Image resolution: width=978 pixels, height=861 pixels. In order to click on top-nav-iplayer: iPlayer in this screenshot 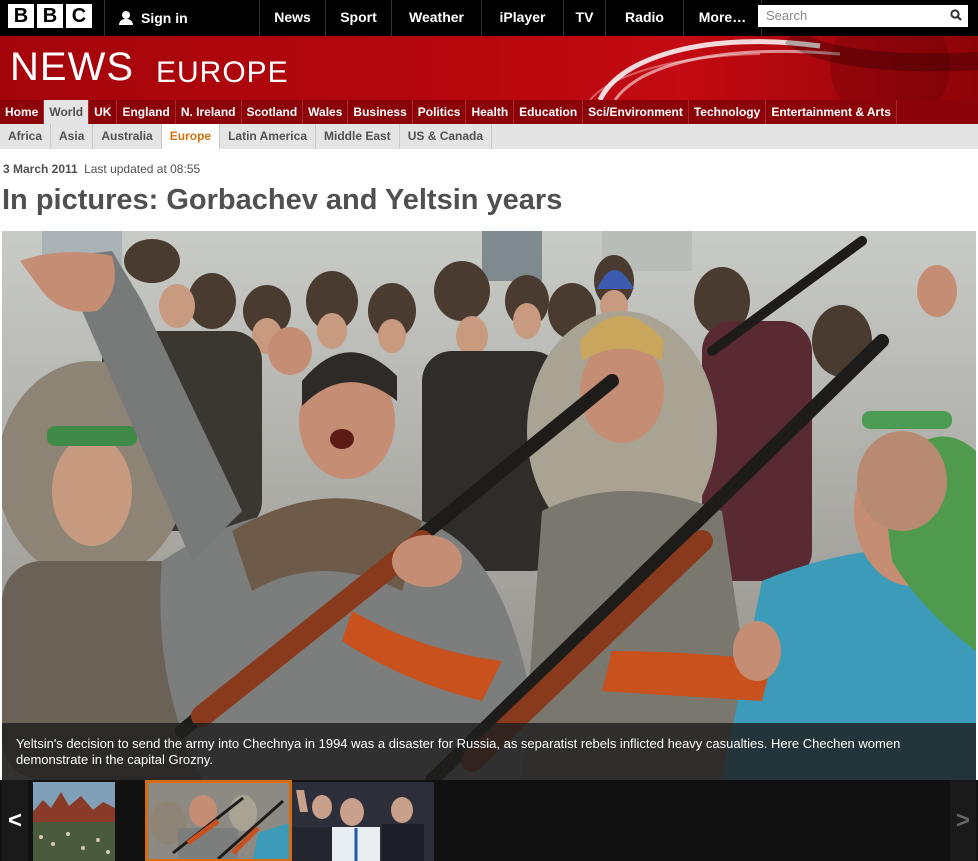, I will do `click(523, 18)`.